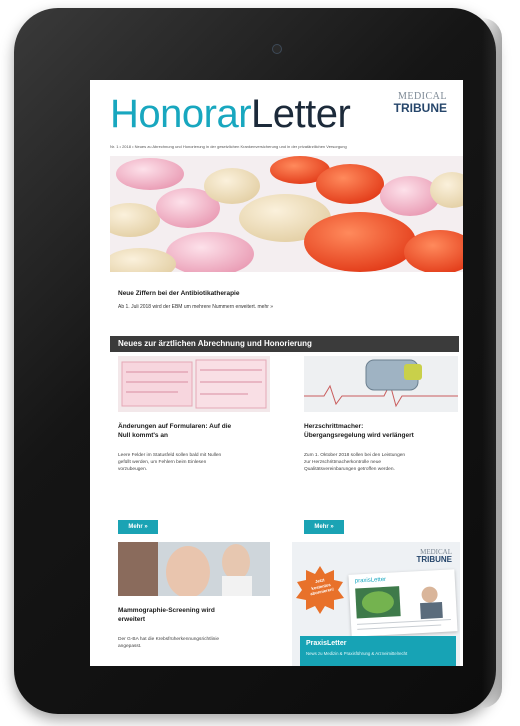  I want to click on article1-text-line3: vorzubeugen., so click(133, 469).